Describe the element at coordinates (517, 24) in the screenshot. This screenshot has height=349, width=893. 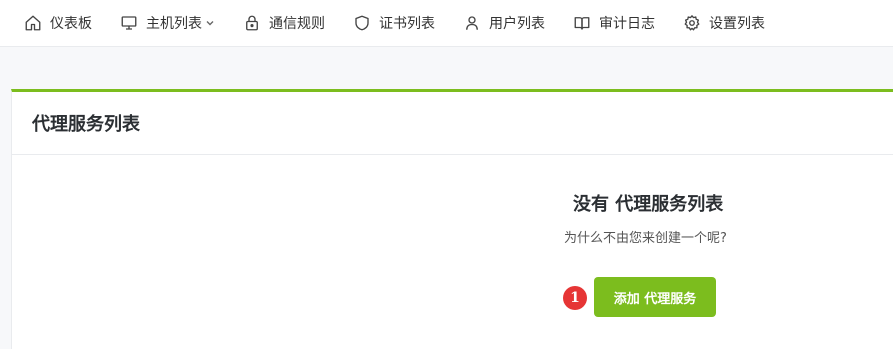
I see `nav-item-label: 用户列表` at that location.